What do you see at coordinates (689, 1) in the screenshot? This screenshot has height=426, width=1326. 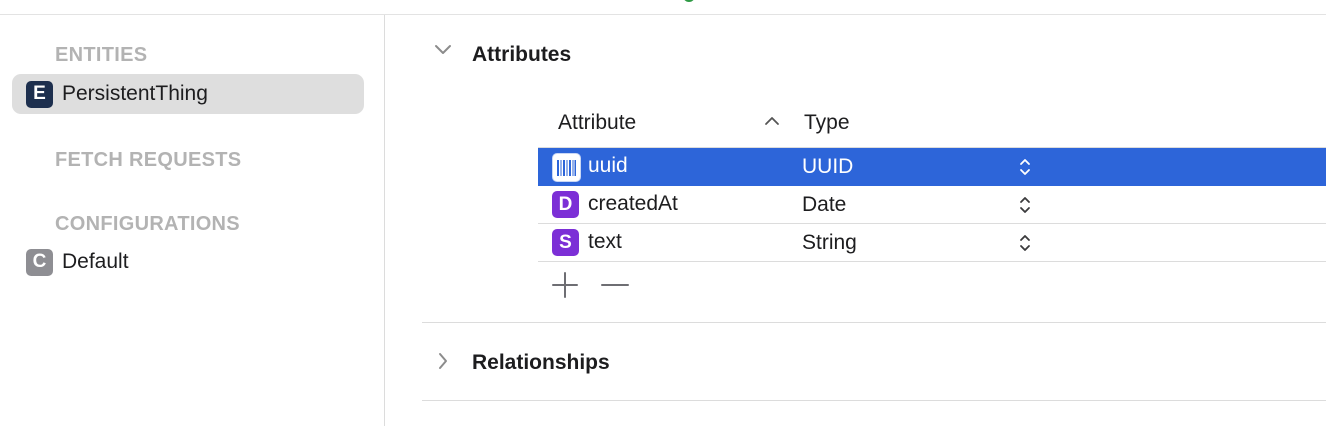 I see `status-indicator` at bounding box center [689, 1].